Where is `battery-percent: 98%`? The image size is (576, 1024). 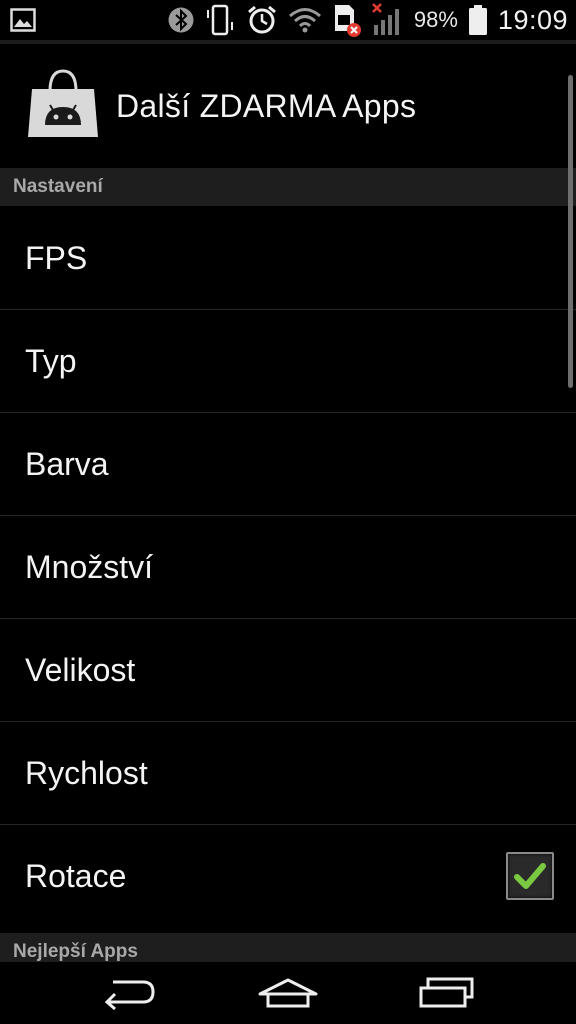 battery-percent: 98% is located at coordinates (435, 19).